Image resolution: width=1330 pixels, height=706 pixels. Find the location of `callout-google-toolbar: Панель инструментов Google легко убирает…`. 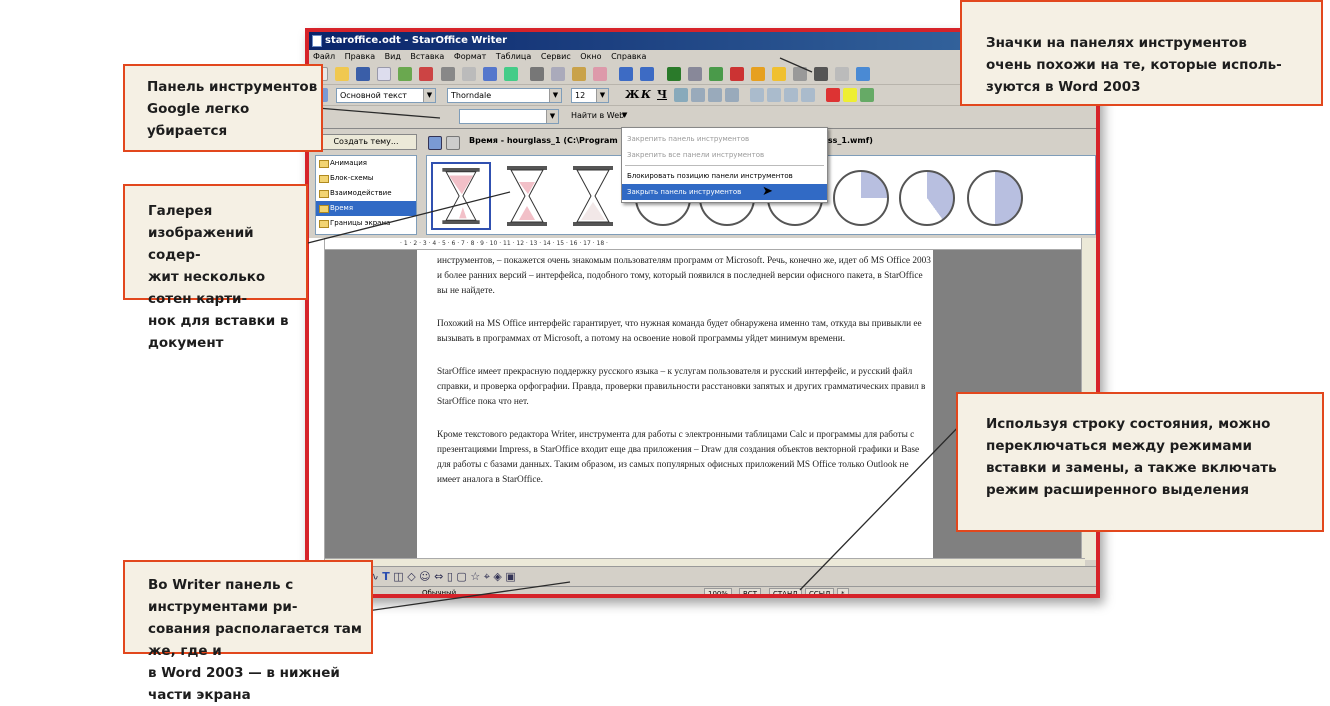

callout-google-toolbar: Панель инструментов Google легко убирает… is located at coordinates (223, 108).